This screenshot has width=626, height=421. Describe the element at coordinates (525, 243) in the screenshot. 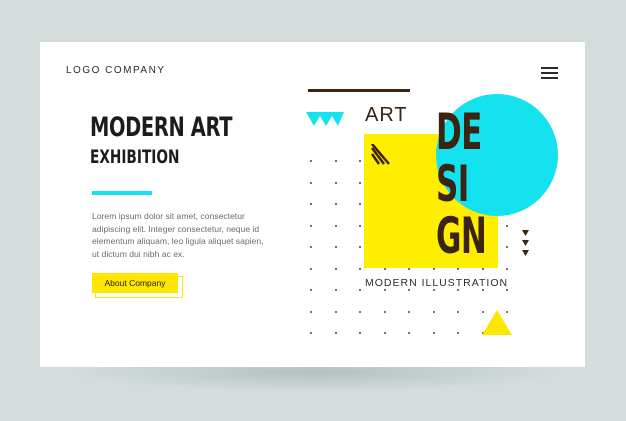

I see `small-triangles-icon` at that location.